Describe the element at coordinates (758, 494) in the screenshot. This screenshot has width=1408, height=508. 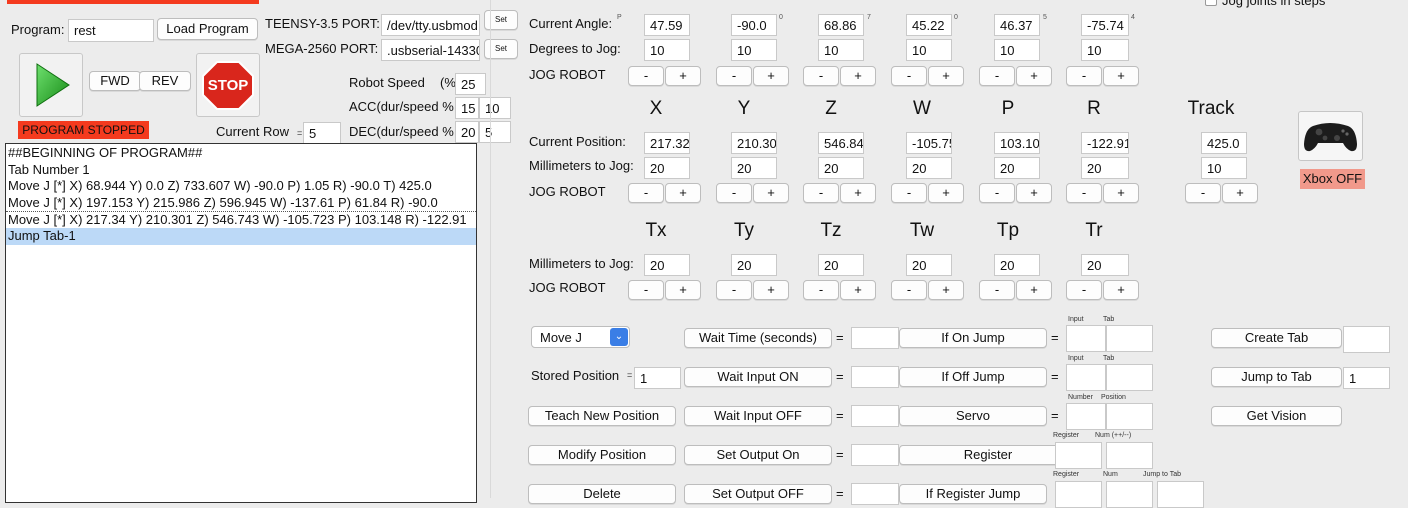
I see `set-output-off-button: Set Output OFF` at that location.